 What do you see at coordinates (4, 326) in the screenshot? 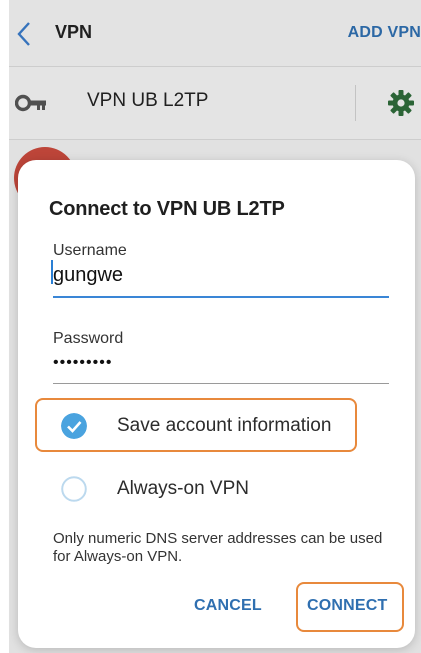
I see `left-frame` at bounding box center [4, 326].